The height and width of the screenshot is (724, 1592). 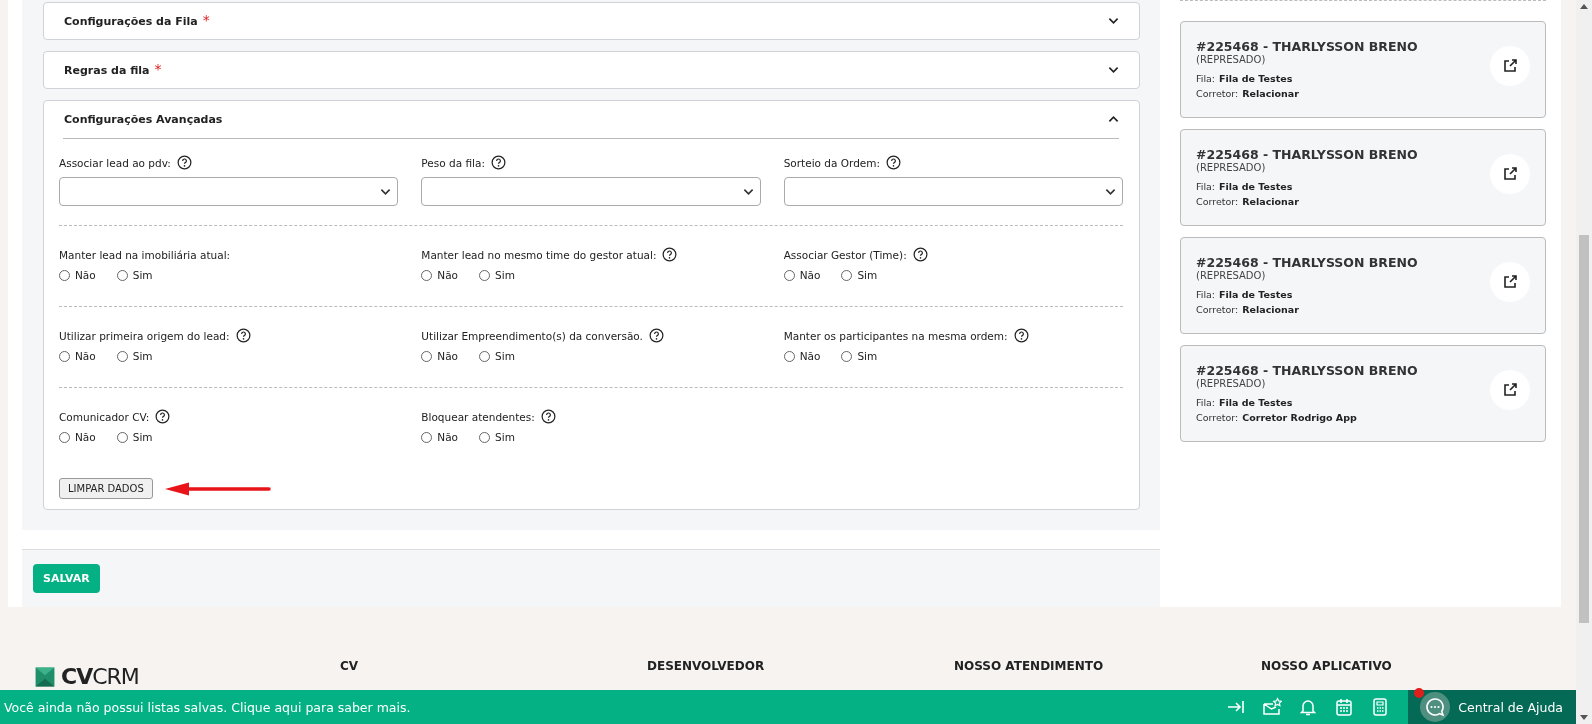 What do you see at coordinates (144, 335) in the screenshot?
I see `field-label: Utilizar primeira origem do lead:` at bounding box center [144, 335].